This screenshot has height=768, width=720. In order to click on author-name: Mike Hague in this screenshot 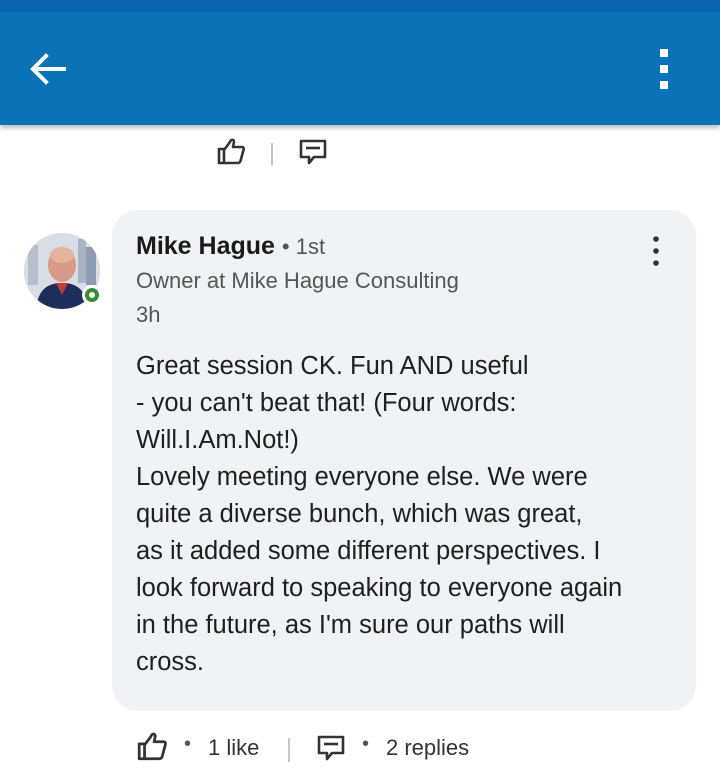, I will do `click(205, 246)`.